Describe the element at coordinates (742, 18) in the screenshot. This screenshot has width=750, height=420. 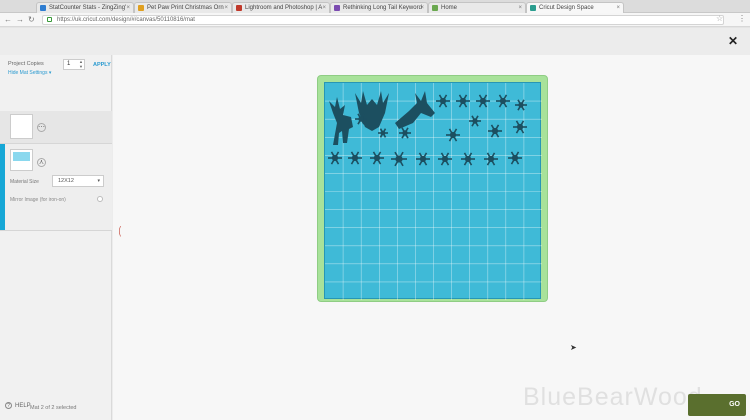
I see `browser-menu-icon: ⋮` at that location.